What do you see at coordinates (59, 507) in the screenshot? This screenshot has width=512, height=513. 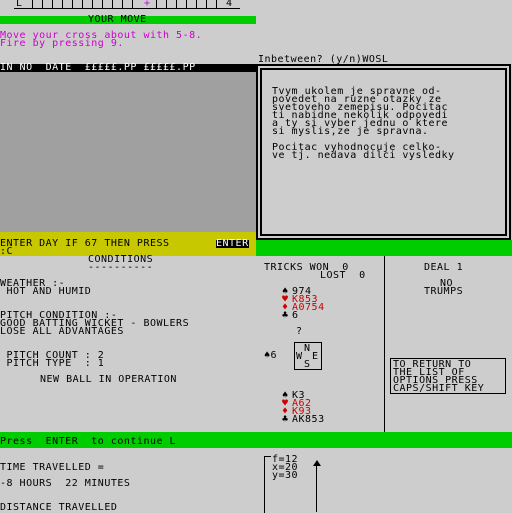 I see `distance-label: DISTANCE TRAVELLED` at bounding box center [59, 507].